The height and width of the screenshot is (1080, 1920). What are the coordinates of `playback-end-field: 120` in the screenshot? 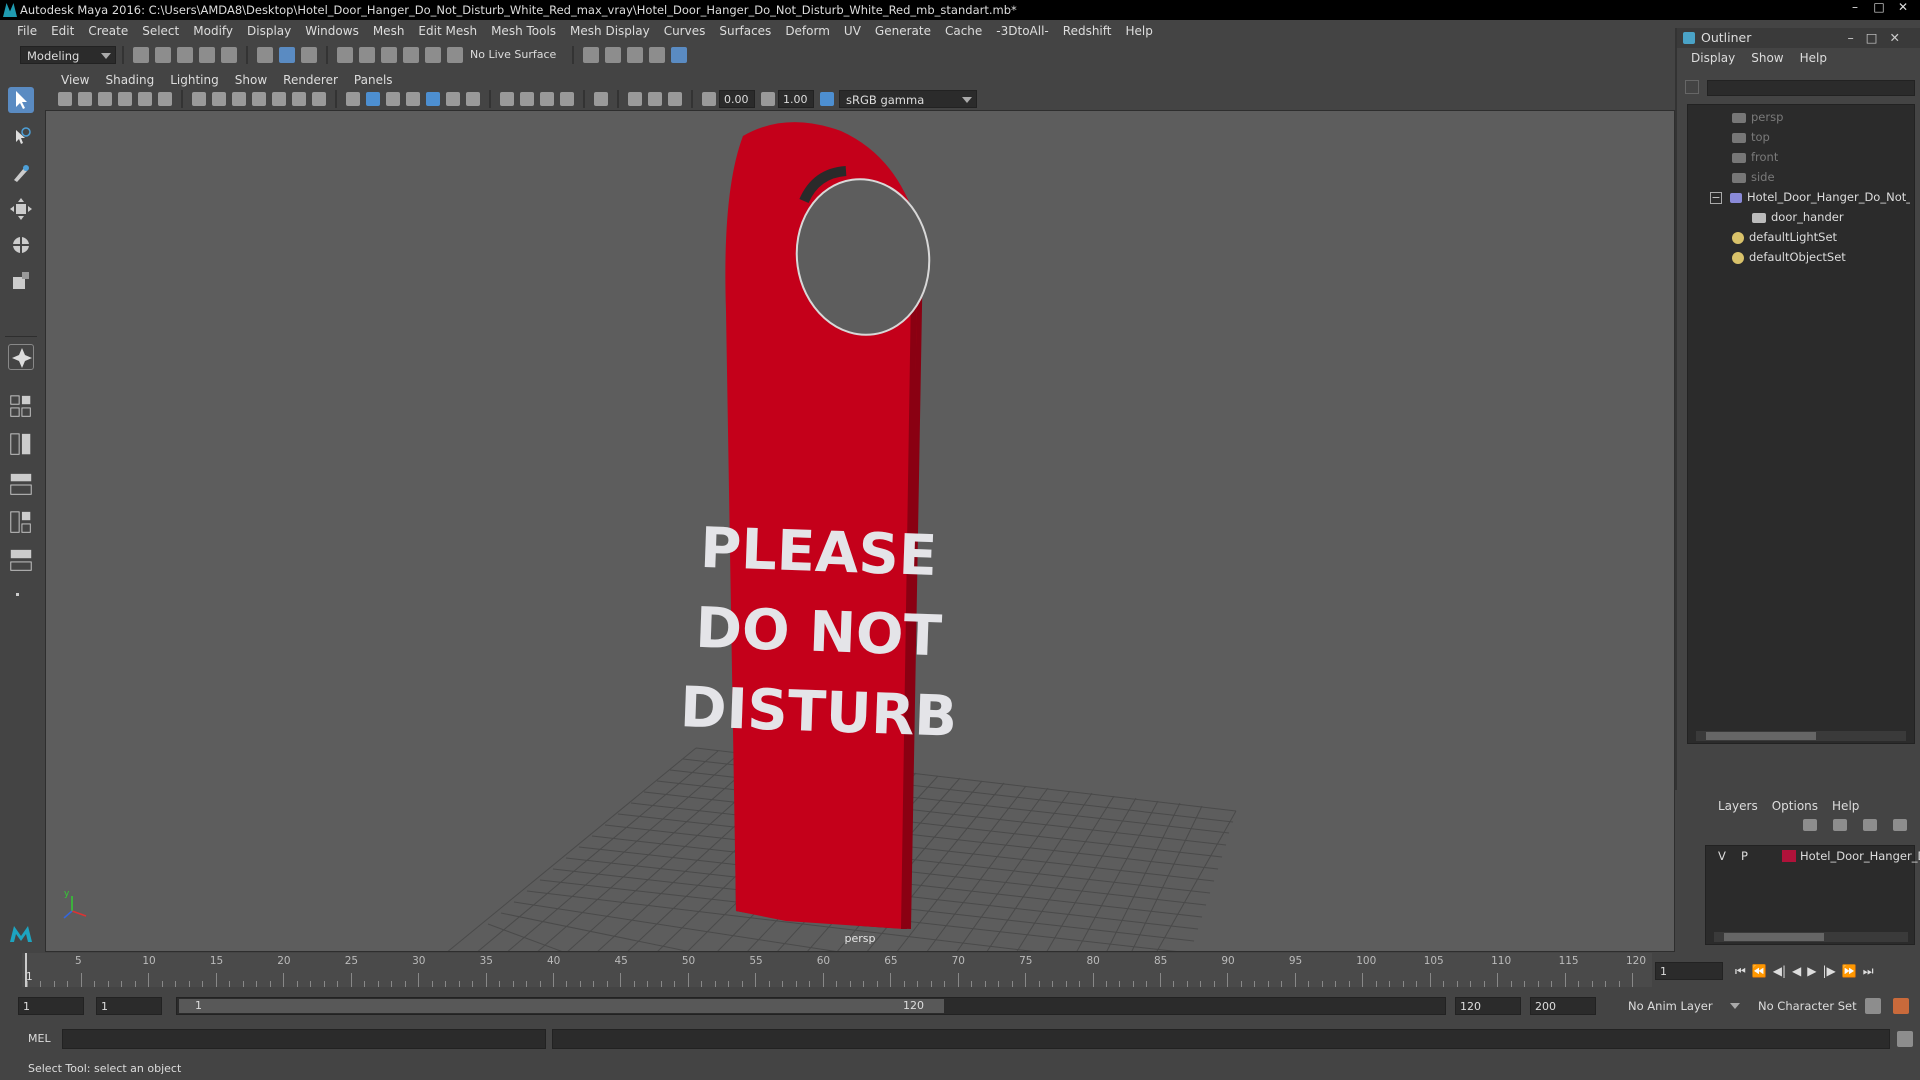 It's located at (1488, 1006).